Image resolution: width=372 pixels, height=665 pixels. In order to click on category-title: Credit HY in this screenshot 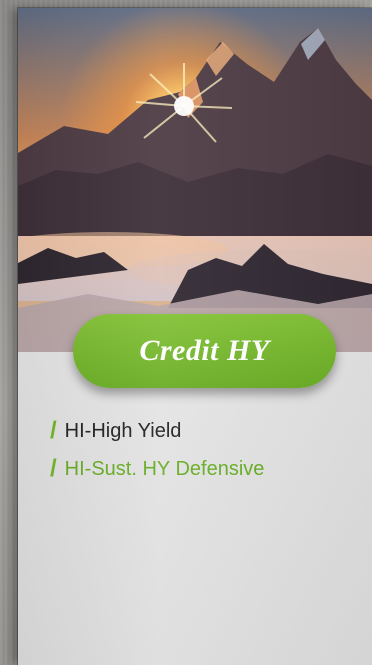, I will do `click(204, 350)`.